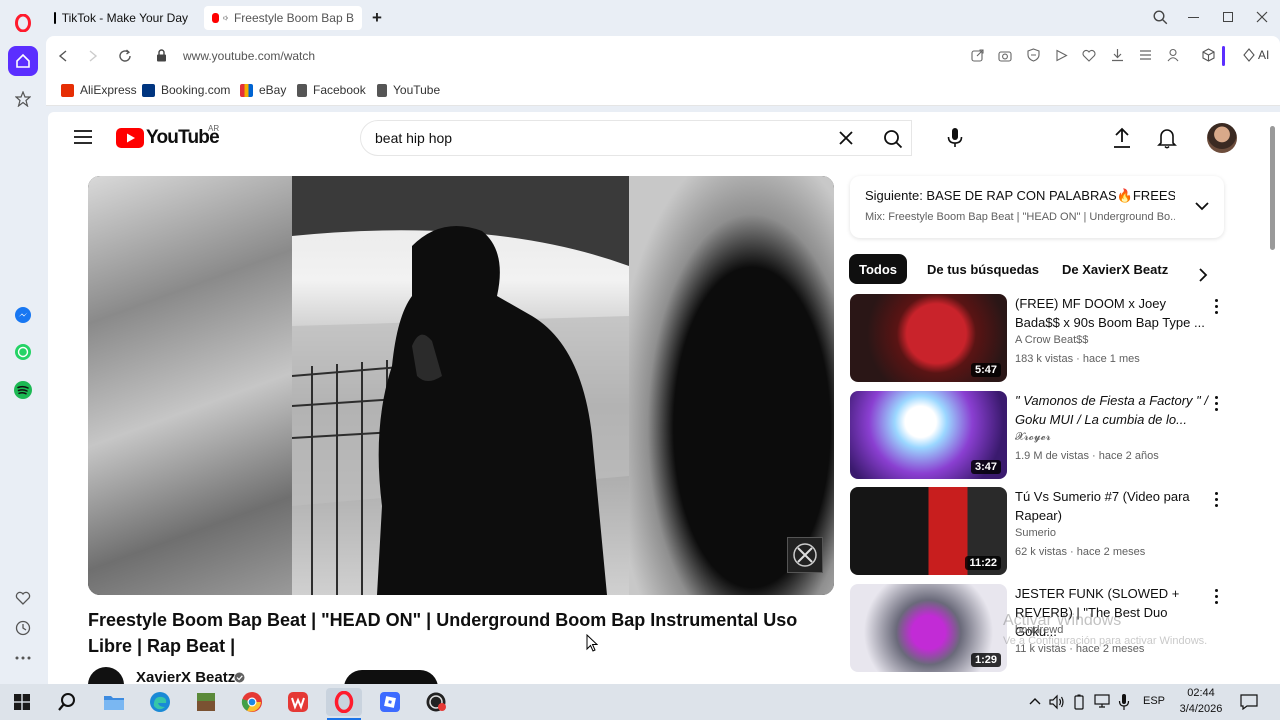 This screenshot has width=1280, height=720. Describe the element at coordinates (878, 269) in the screenshot. I see `chip-todos: Todos` at that location.